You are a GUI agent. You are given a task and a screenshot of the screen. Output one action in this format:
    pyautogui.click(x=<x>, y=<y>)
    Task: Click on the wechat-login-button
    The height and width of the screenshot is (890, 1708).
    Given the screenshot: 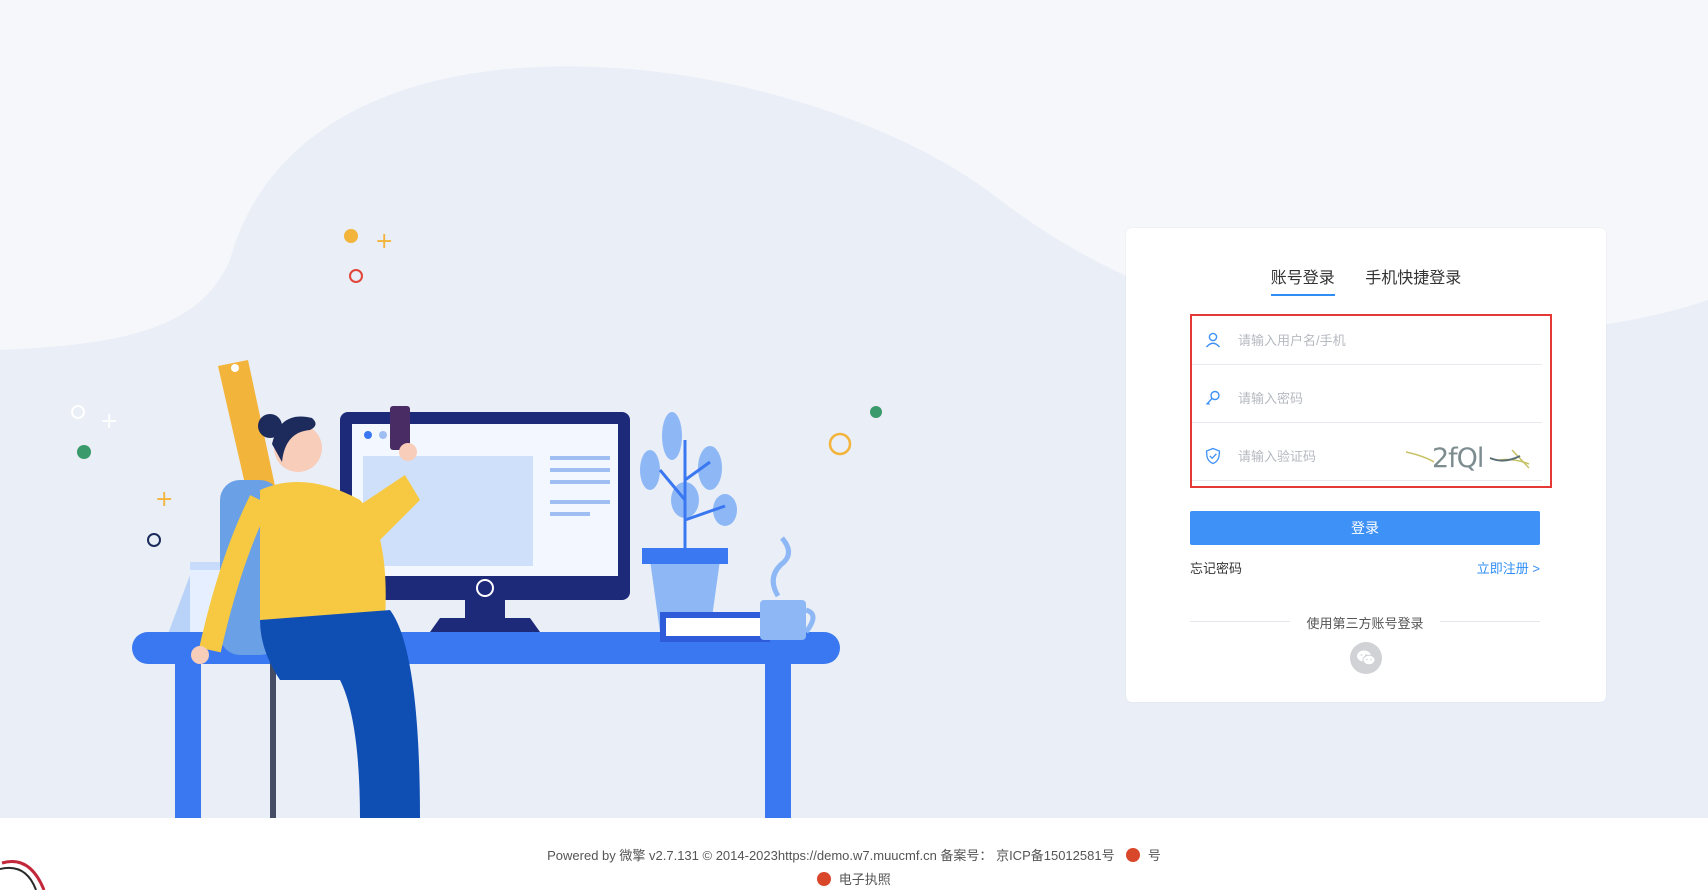 What is the action you would take?
    pyautogui.click(x=1366, y=658)
    